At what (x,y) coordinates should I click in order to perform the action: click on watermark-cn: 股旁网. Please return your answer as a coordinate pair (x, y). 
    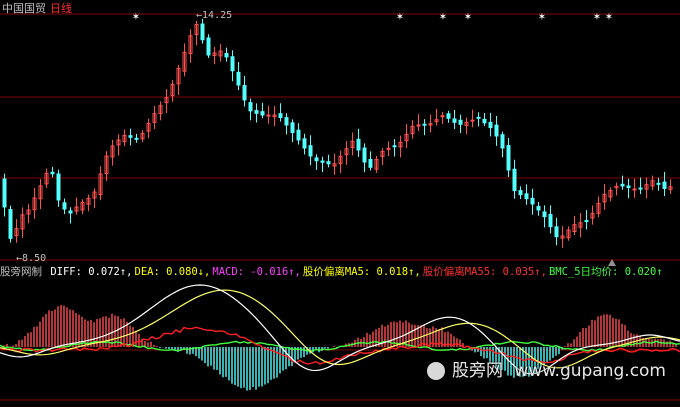
    Looking at the image, I should click on (477, 371).